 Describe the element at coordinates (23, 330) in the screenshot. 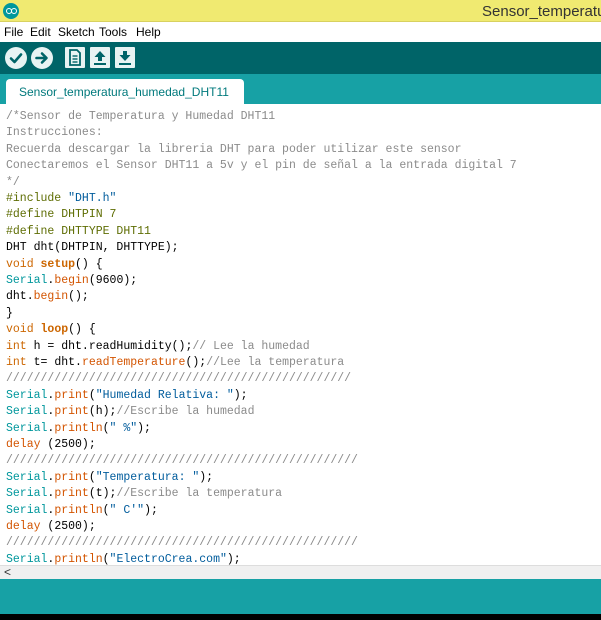

I see `code-token: void` at that location.